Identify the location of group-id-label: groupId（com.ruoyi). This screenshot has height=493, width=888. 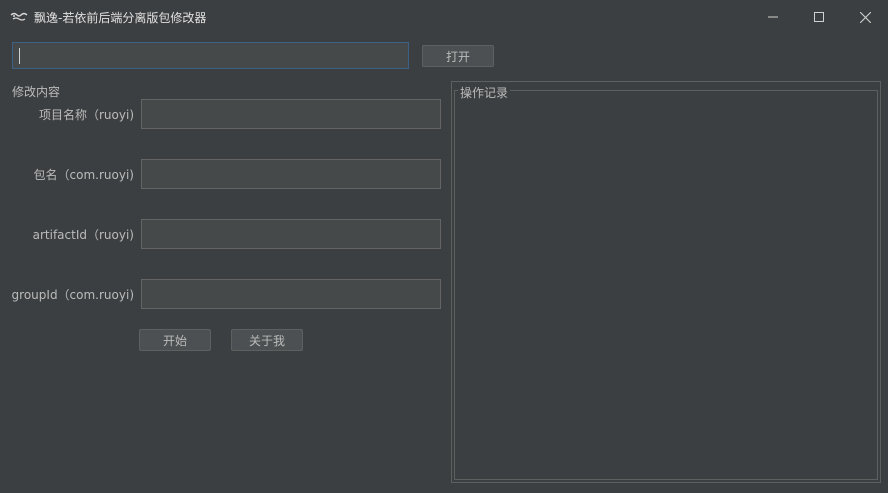
(72, 295).